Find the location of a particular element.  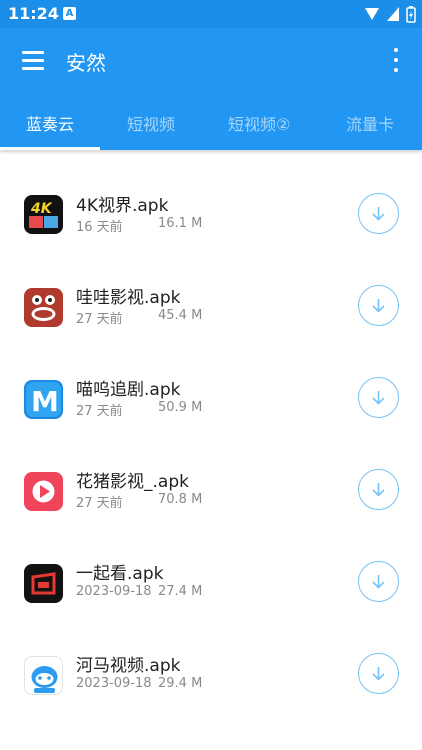

list-item: 花猪影视_.apk 27 天前 70.8 M is located at coordinates (211, 490).